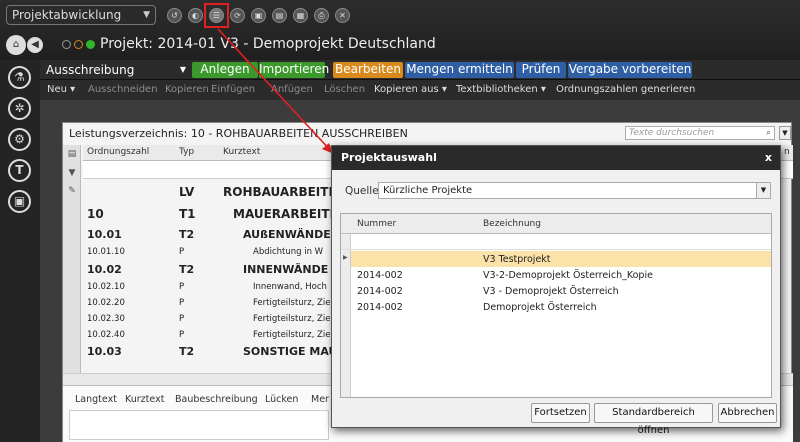 Image resolution: width=800 pixels, height=442 pixels. What do you see at coordinates (345, 257) in the screenshot?
I see `row-pointer-icon: ▶` at bounding box center [345, 257].